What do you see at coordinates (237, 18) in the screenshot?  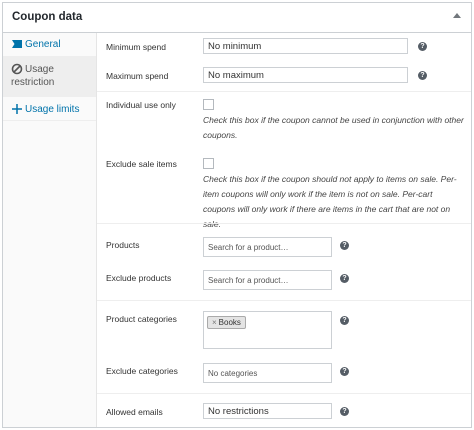 I see `panel-header: Coupon data` at bounding box center [237, 18].